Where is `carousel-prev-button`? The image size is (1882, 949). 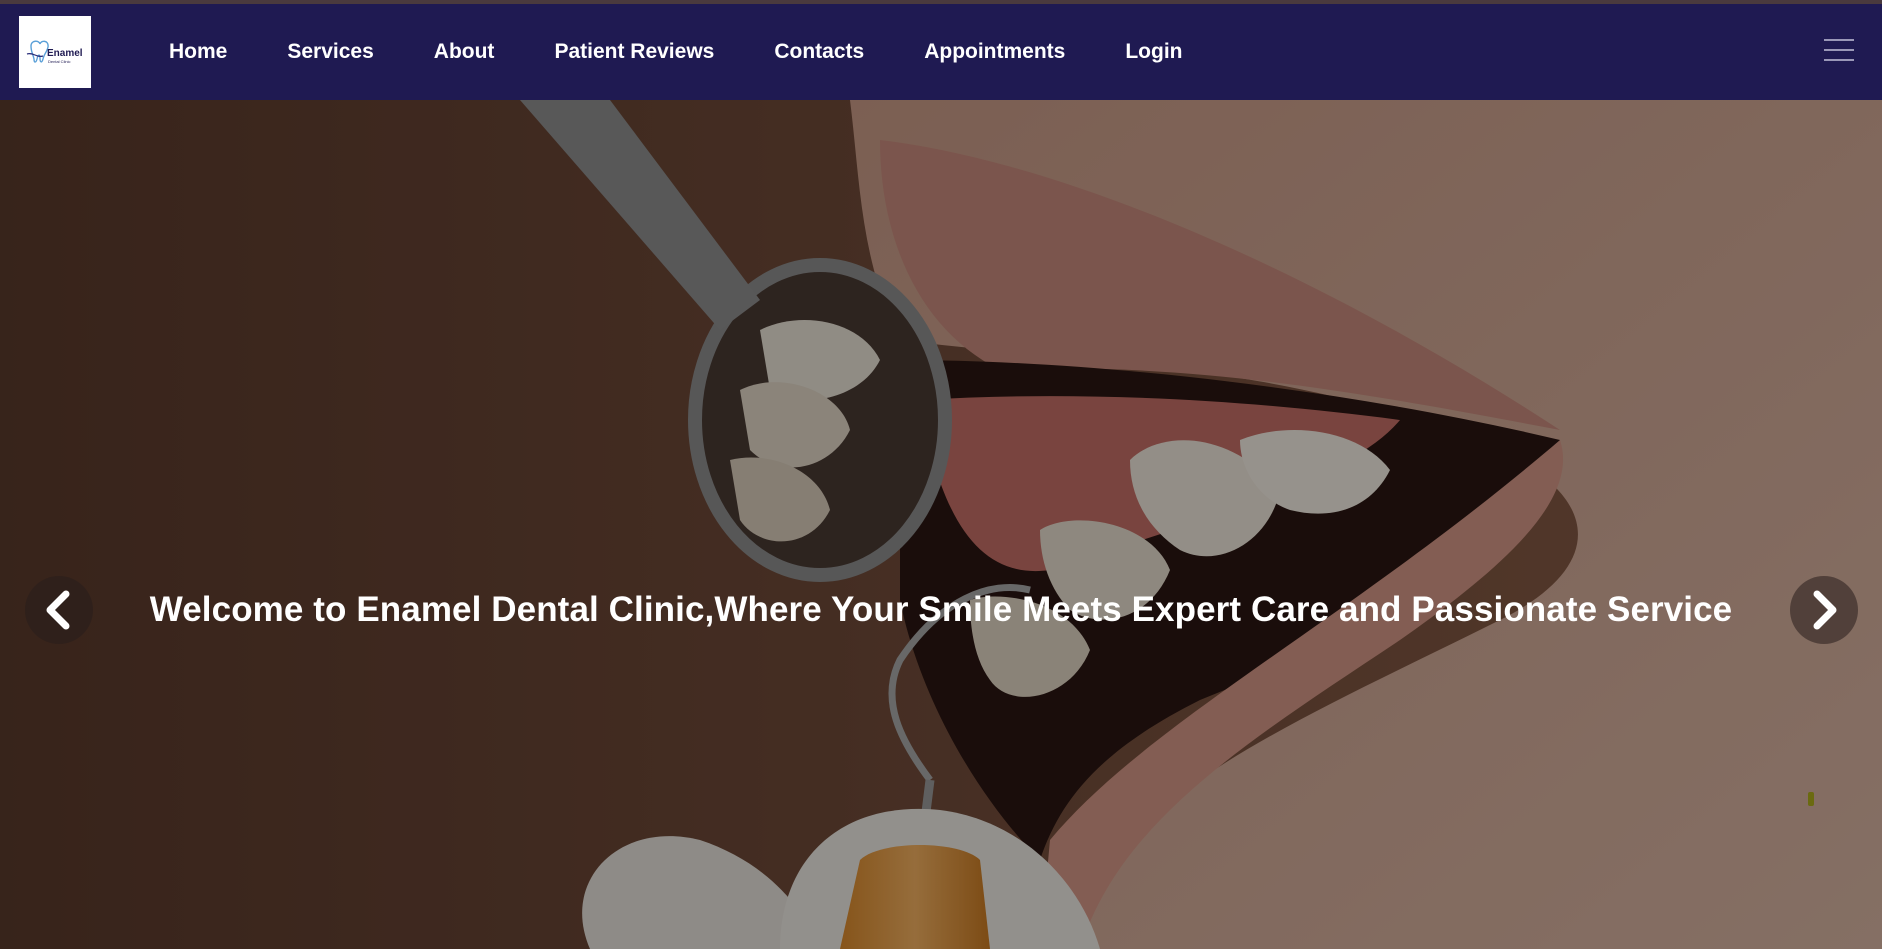
carousel-prev-button is located at coordinates (59, 610).